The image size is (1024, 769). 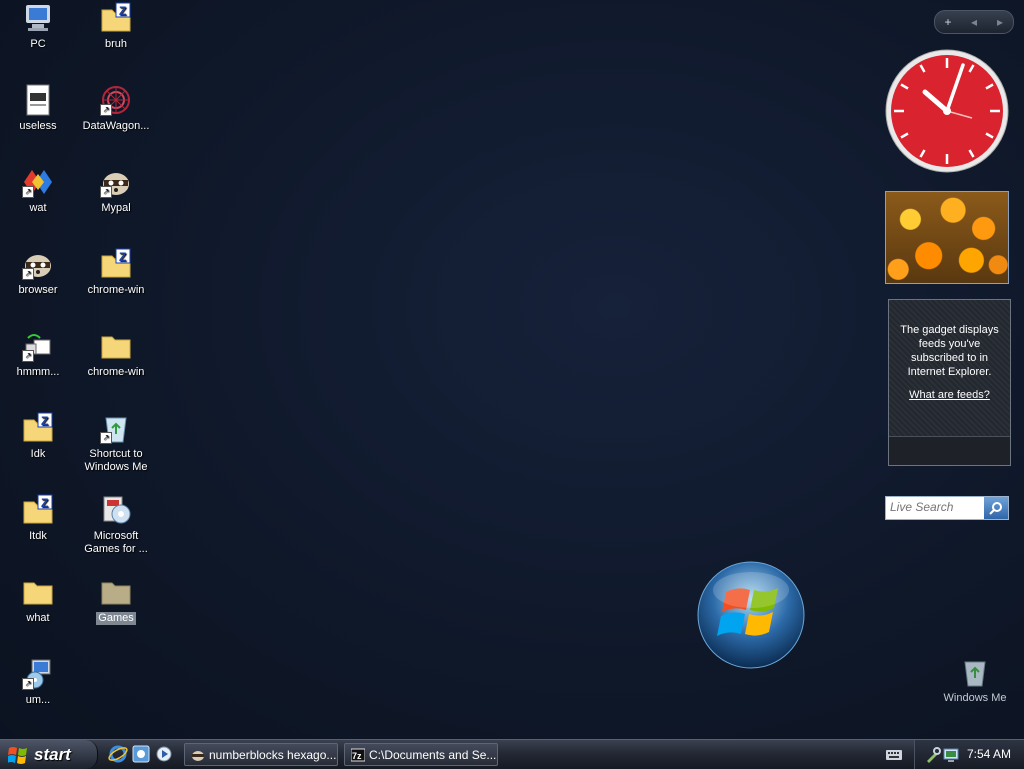 I want to click on tray-tool-icon, so click(x=933, y=755).